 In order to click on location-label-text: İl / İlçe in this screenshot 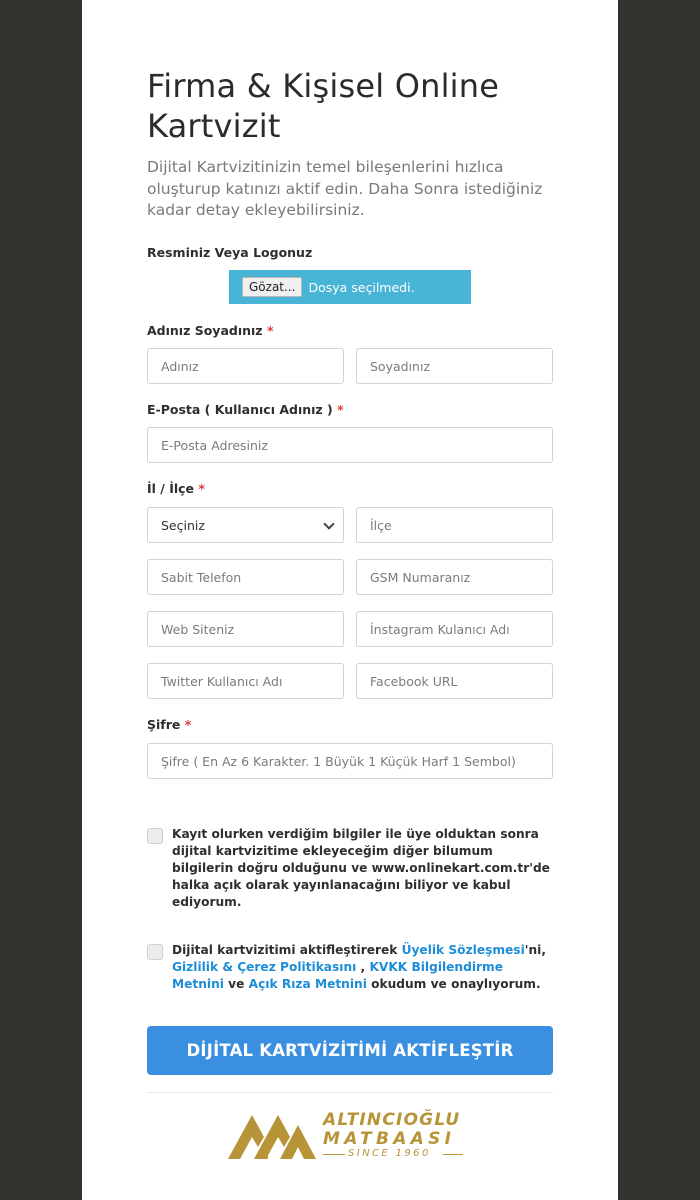, I will do `click(171, 488)`.